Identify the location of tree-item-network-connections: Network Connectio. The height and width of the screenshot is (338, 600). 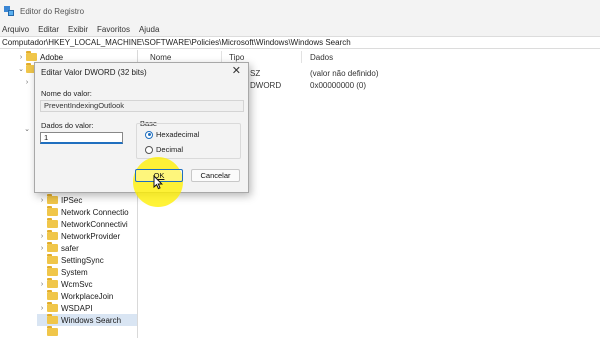
(83, 212).